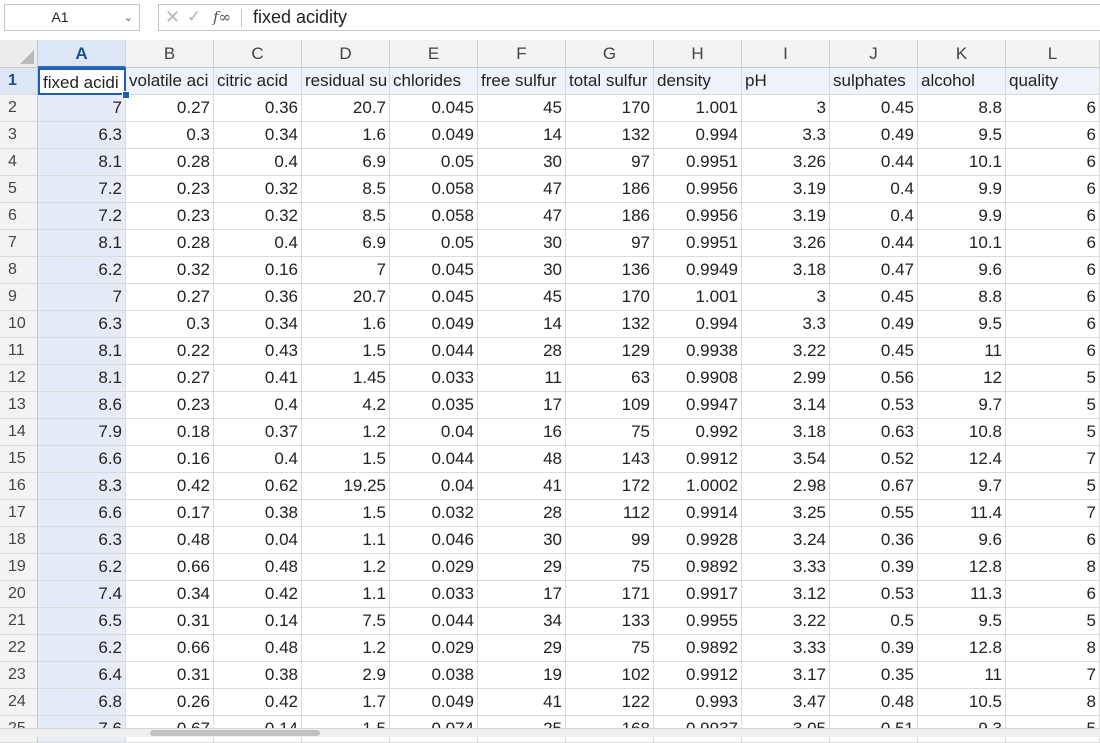  I want to click on cell-k5: 9.9, so click(962, 189).